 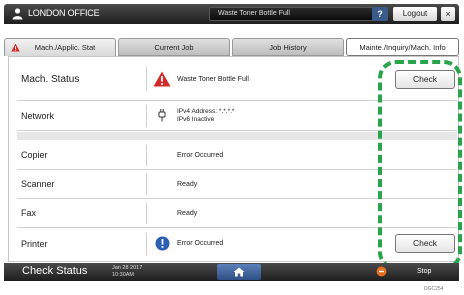 What do you see at coordinates (34, 155) in the screenshot?
I see `copier-label: Copier` at bounding box center [34, 155].